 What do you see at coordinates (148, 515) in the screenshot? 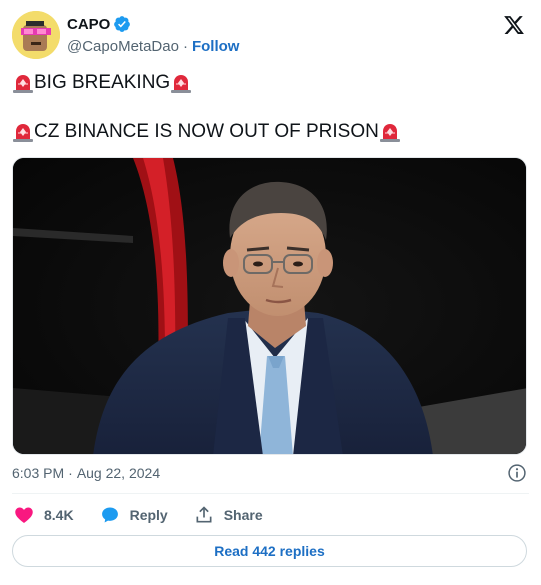
I see `reply-label: Reply` at bounding box center [148, 515].